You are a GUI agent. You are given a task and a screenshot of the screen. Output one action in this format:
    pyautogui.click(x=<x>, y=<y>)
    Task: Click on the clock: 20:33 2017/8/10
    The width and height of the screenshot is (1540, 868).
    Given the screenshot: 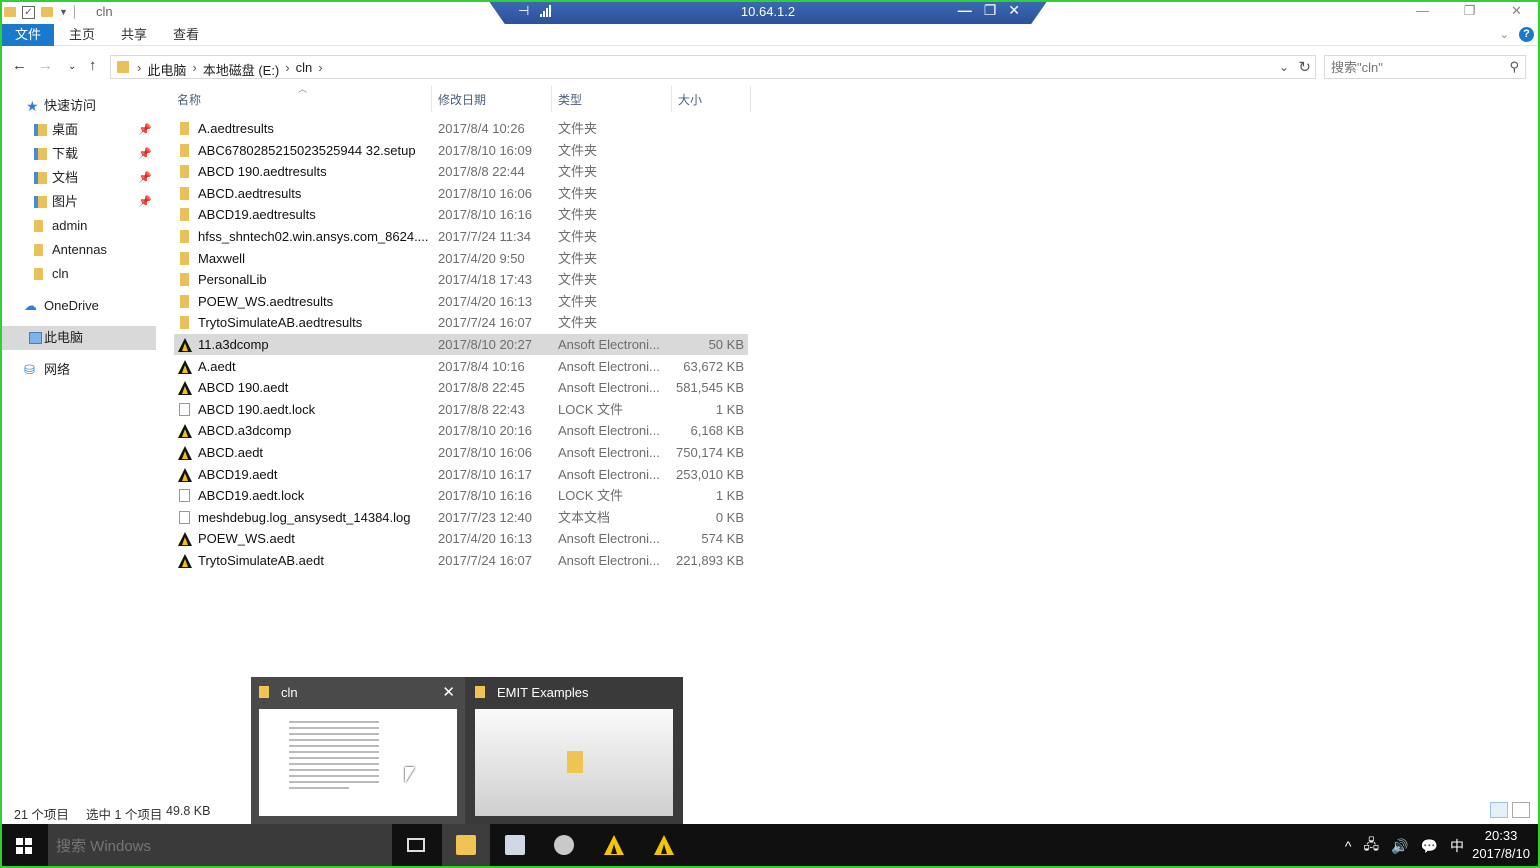 What is the action you would take?
    pyautogui.click(x=1501, y=845)
    